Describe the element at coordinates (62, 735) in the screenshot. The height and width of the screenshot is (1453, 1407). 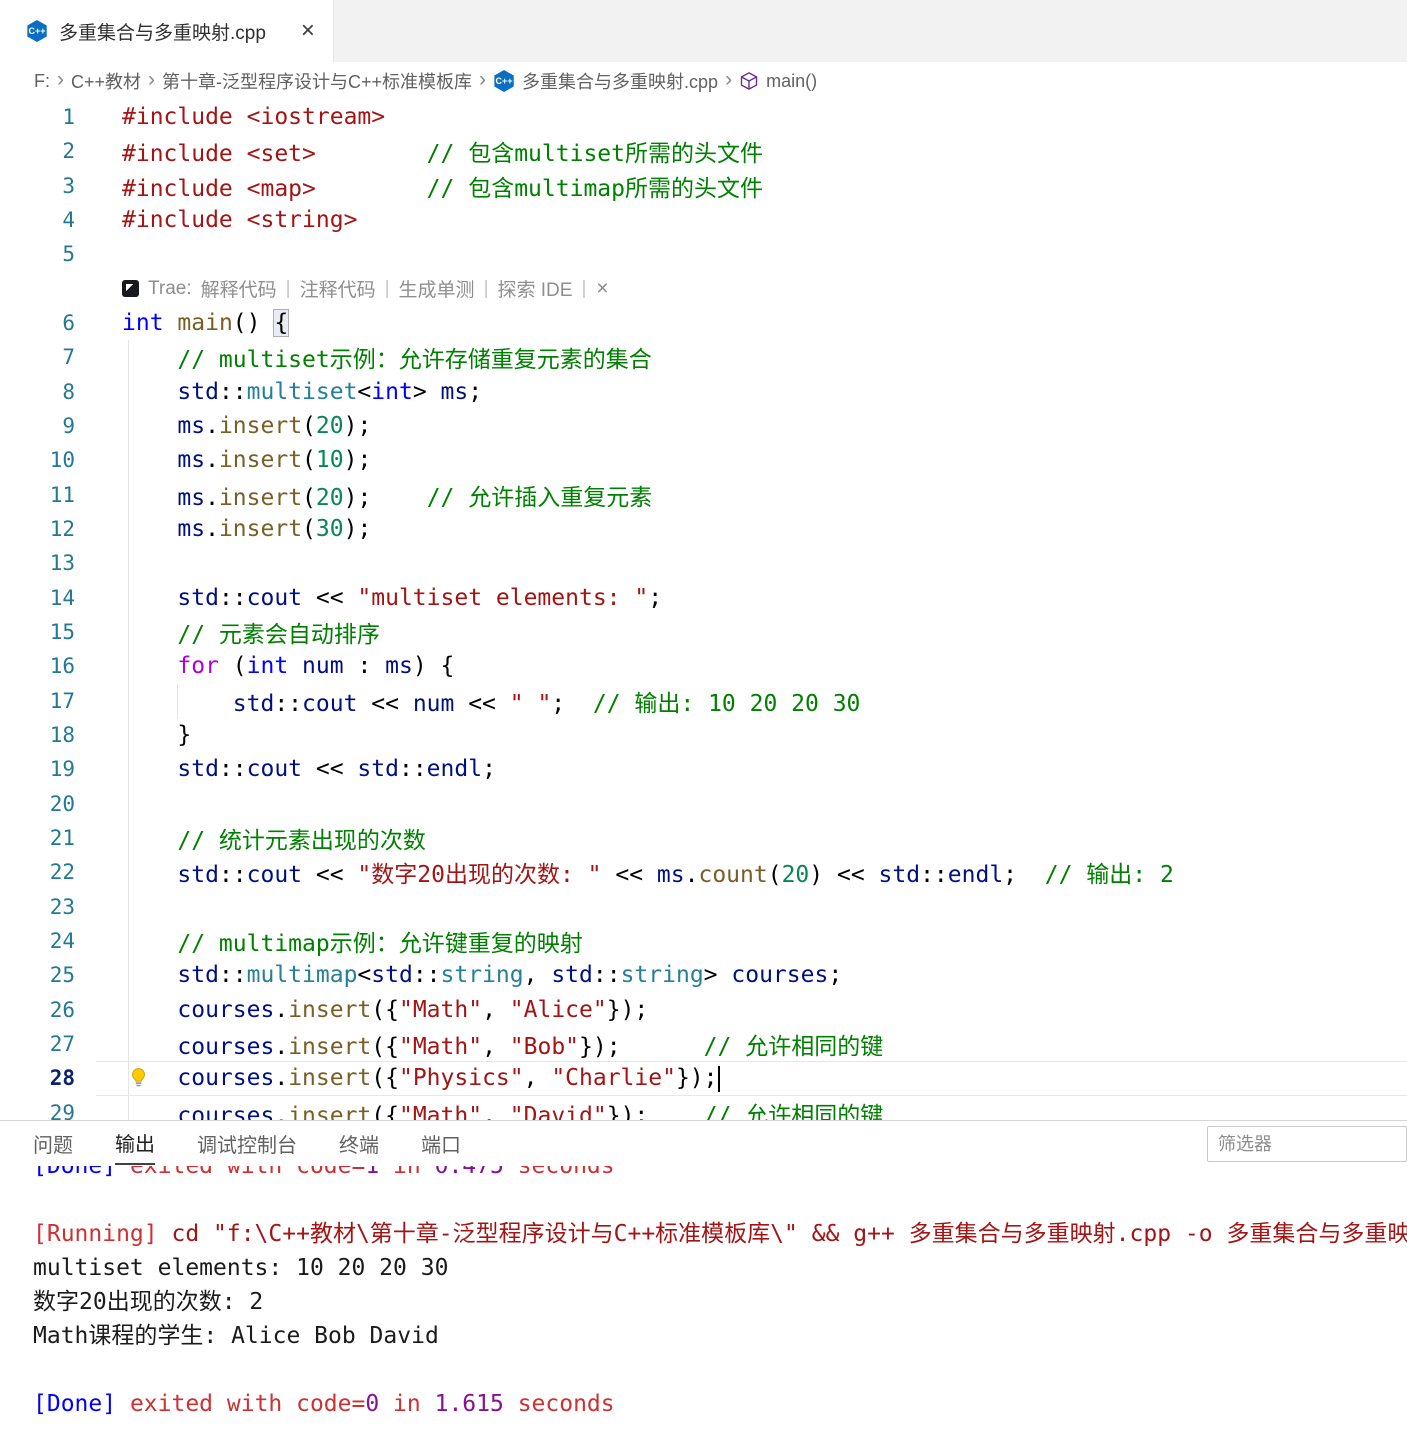
I see `line-number: 18` at that location.